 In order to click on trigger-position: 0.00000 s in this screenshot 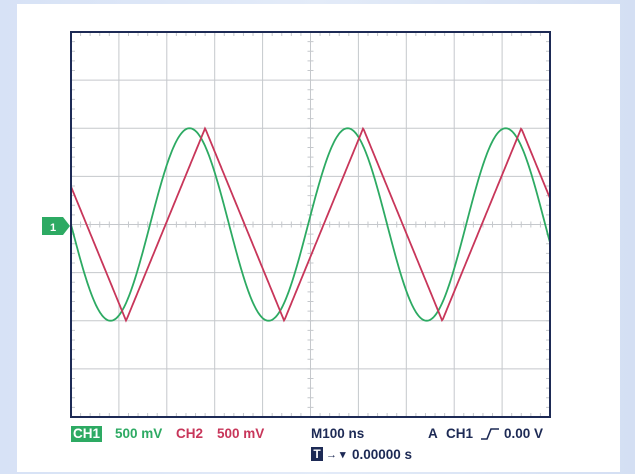, I will do `click(382, 454)`.